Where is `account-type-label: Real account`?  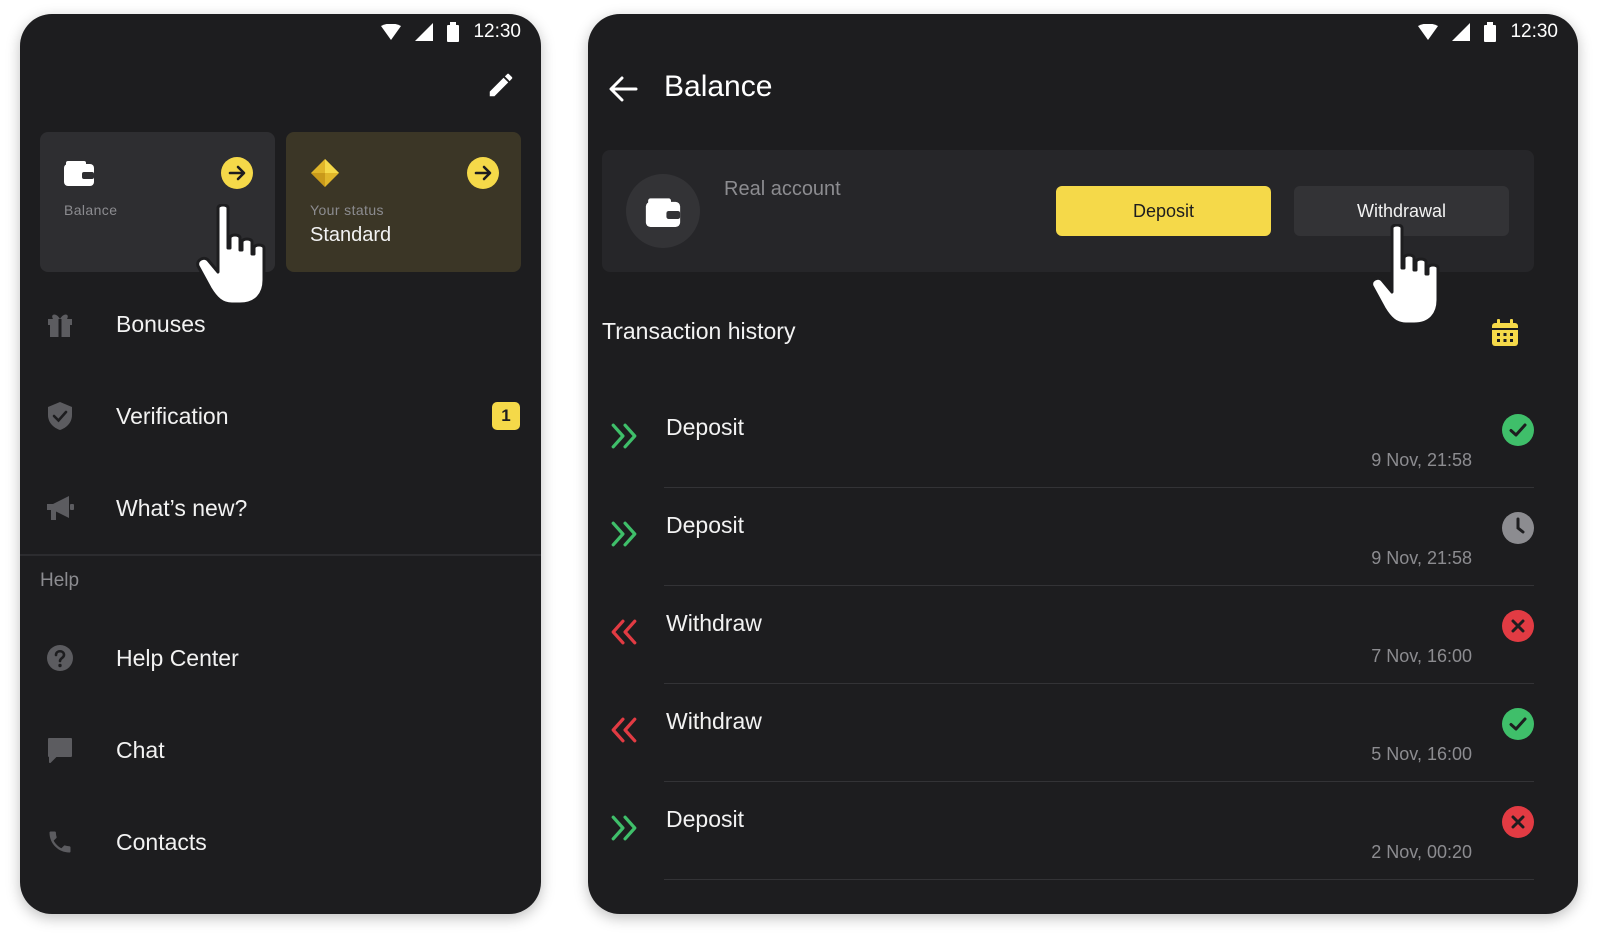
account-type-label: Real account is located at coordinates (782, 189).